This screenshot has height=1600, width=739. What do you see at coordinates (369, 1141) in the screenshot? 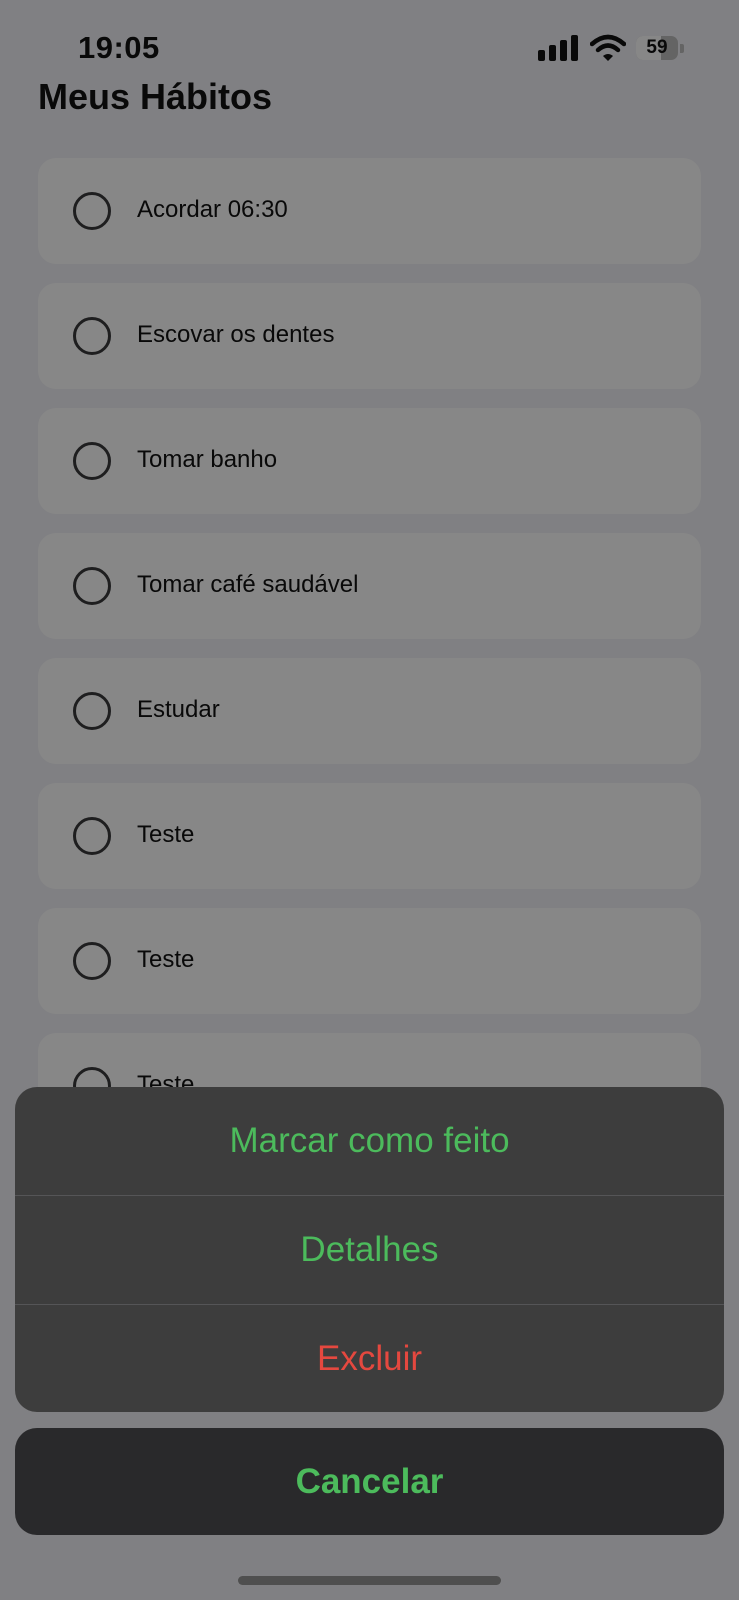
I see `mark-done-button: Marcar como feito` at bounding box center [369, 1141].